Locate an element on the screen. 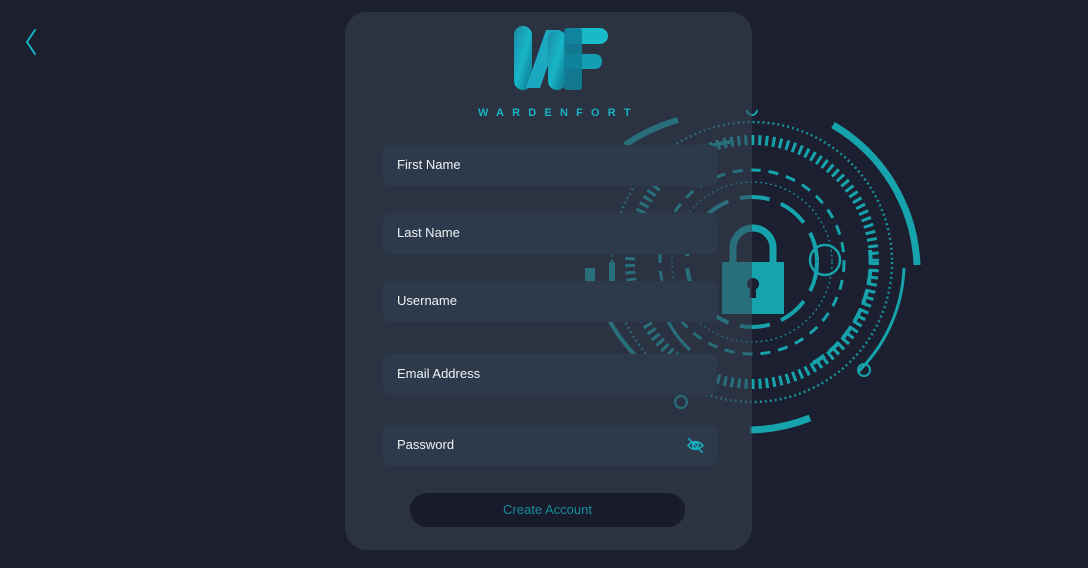 Image resolution: width=1088 pixels, height=568 pixels. username-field: Username is located at coordinates (550, 301).